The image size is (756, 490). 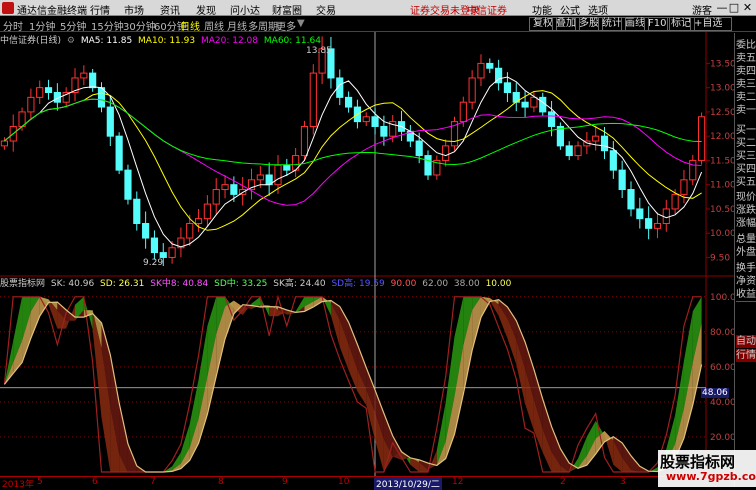 I want to click on sd-value: SD: 26.31, so click(x=122, y=284).